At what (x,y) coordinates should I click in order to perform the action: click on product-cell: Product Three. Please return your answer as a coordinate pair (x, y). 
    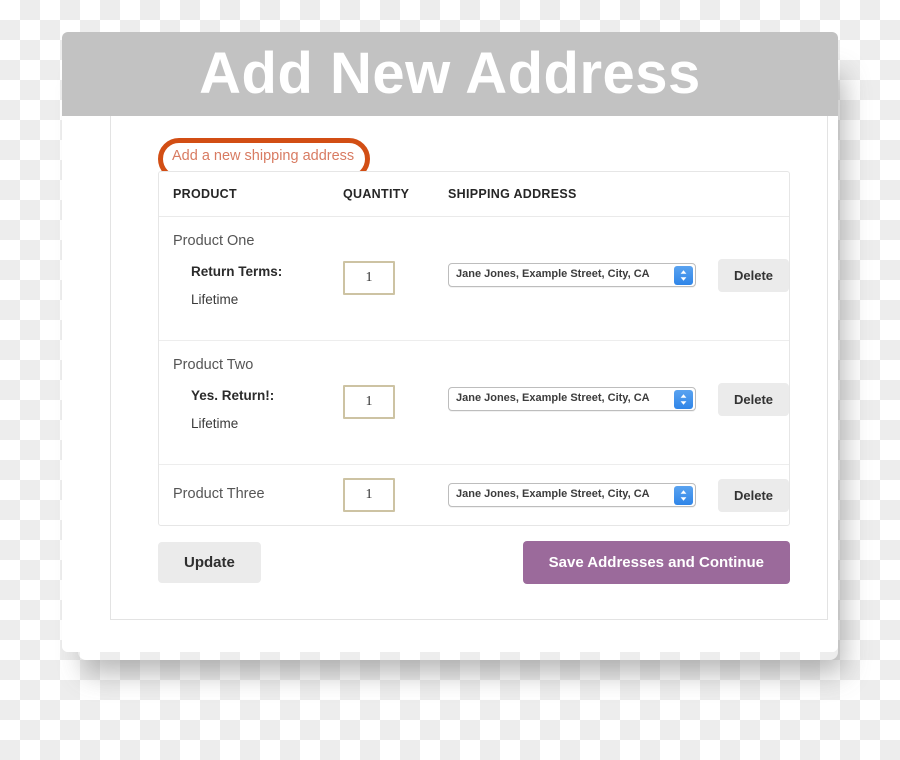
    Looking at the image, I should click on (258, 494).